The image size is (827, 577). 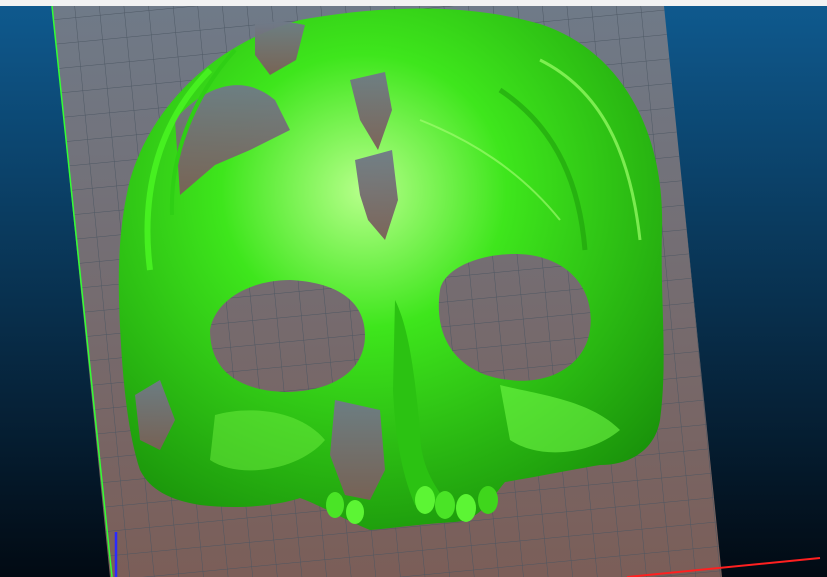 What do you see at coordinates (413, 3) in the screenshot?
I see `window-top-strip` at bounding box center [413, 3].